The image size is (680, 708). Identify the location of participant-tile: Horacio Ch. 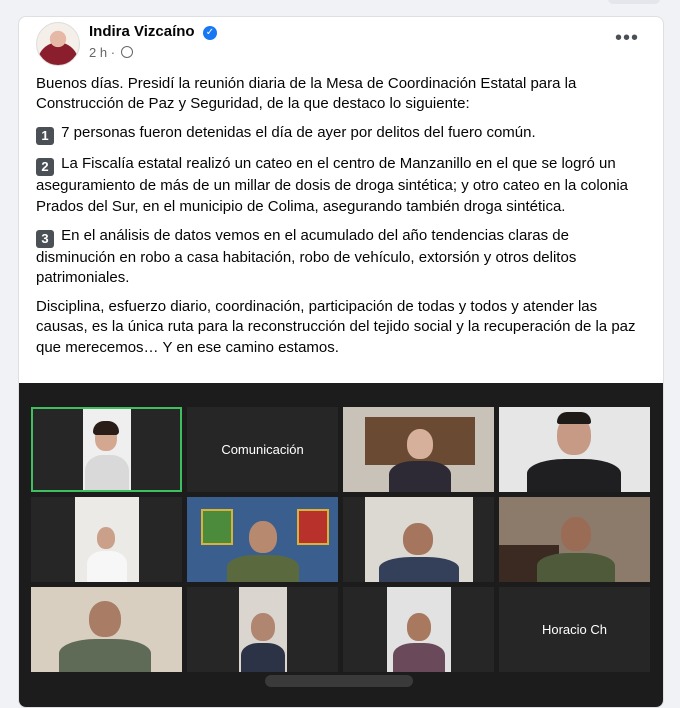
(574, 629).